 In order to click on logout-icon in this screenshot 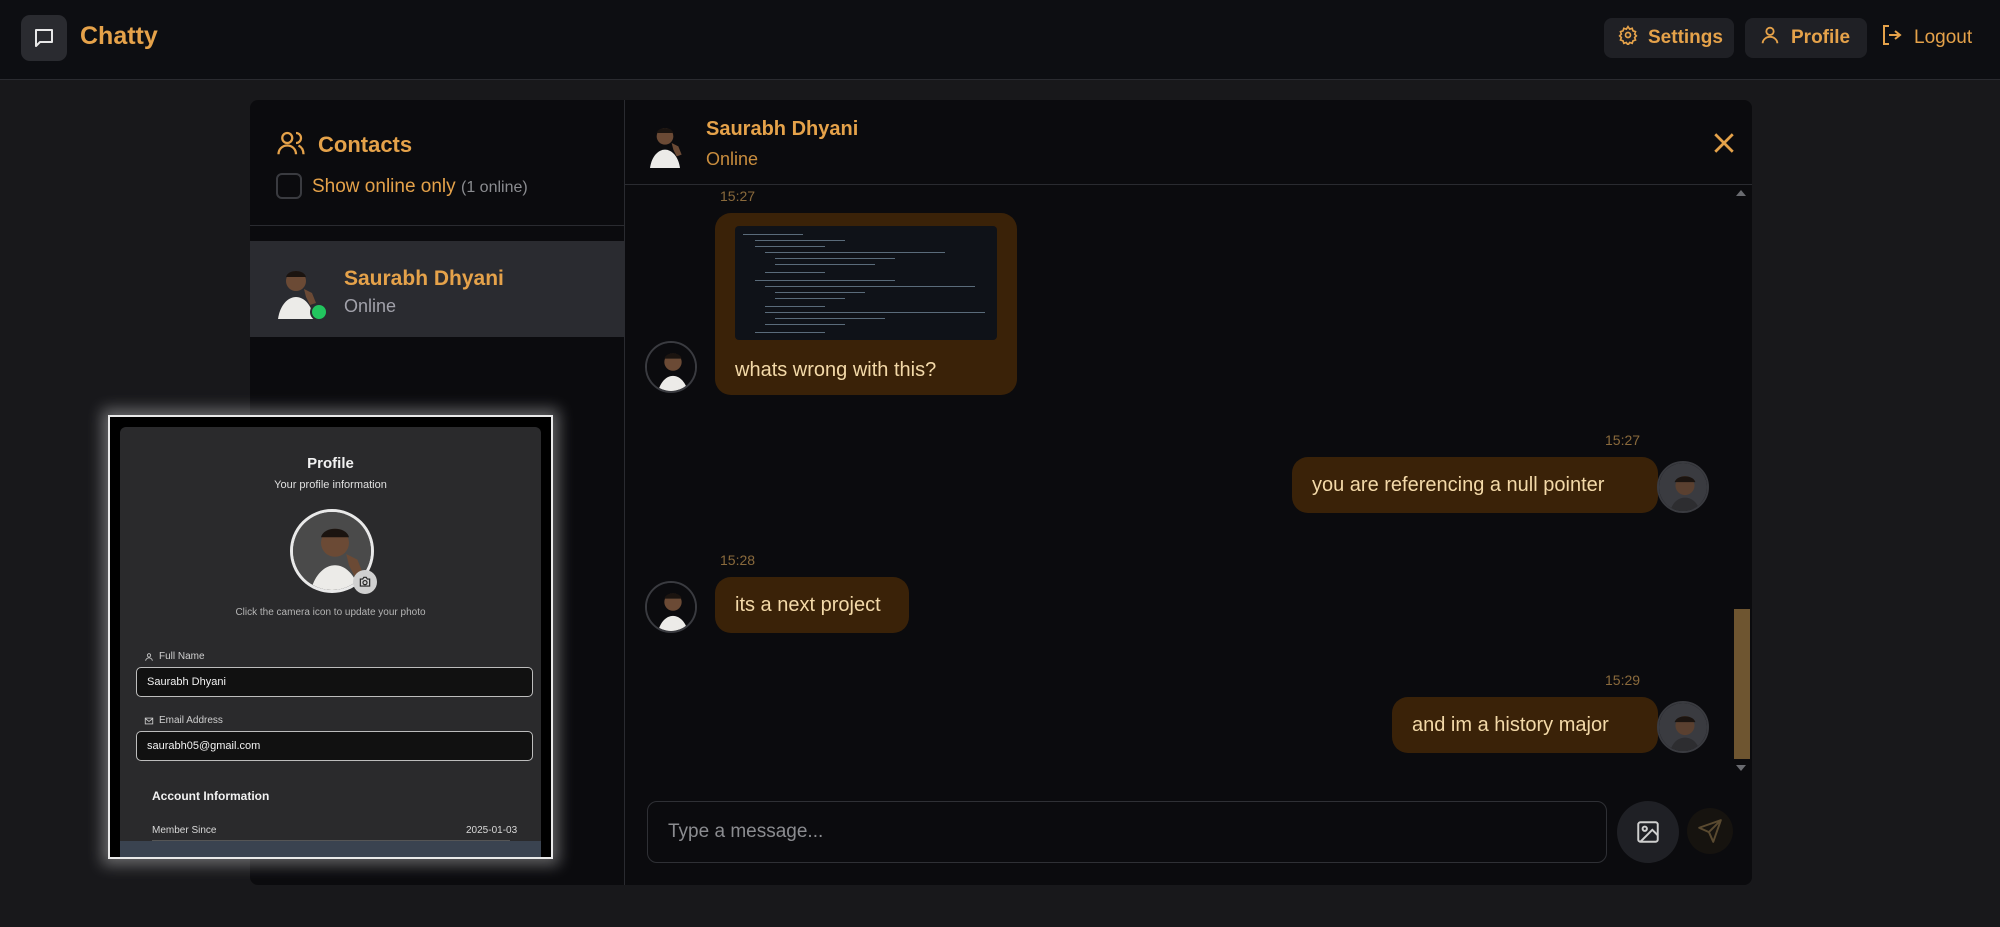, I will do `click(1892, 38)`.